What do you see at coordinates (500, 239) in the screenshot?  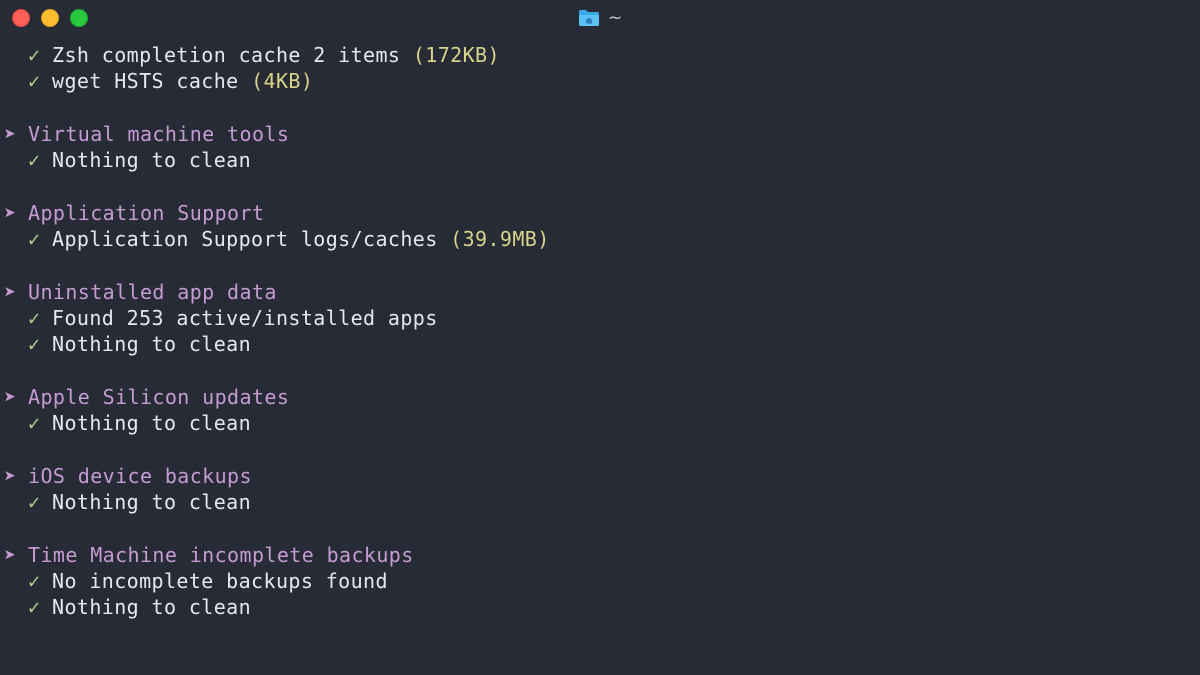 I see `size-label: (39.9MB)` at bounding box center [500, 239].